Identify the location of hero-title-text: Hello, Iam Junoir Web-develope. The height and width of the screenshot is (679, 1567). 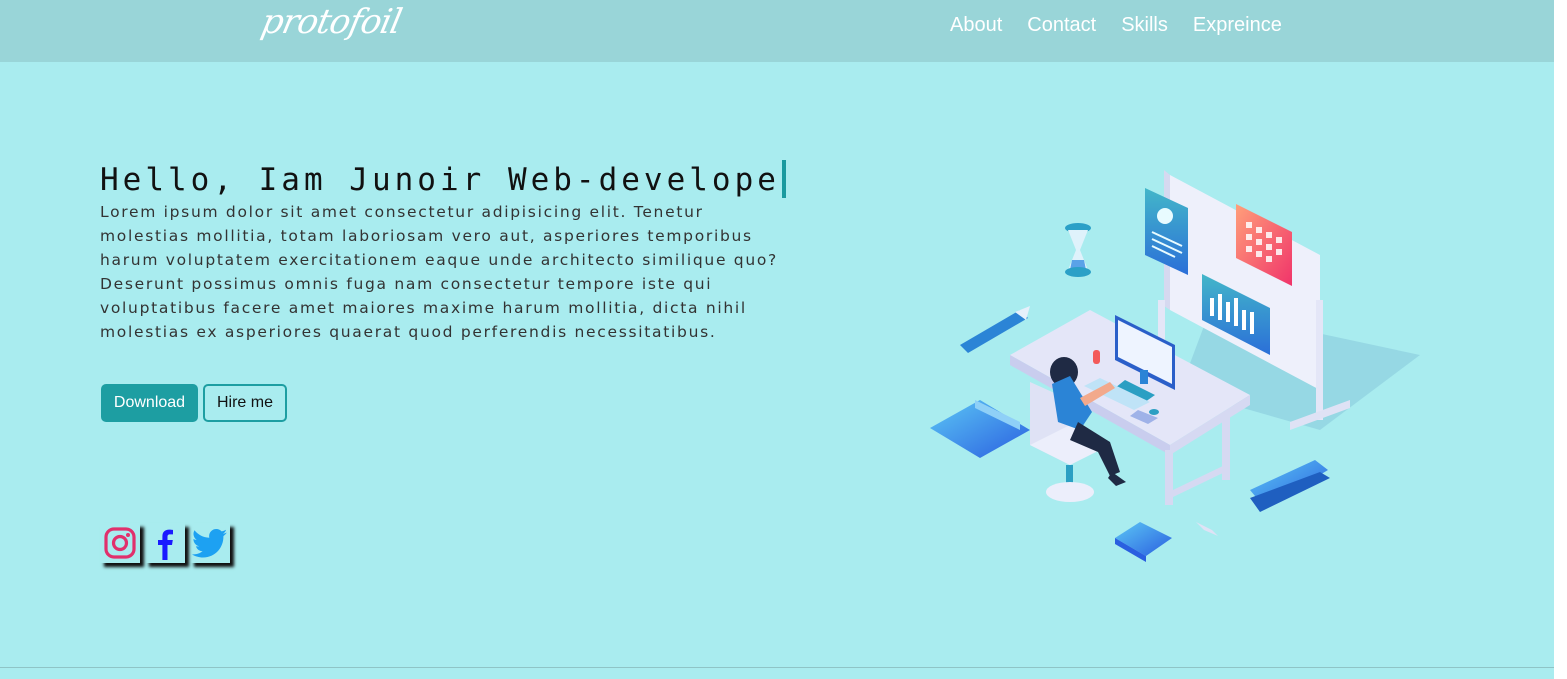
(440, 180).